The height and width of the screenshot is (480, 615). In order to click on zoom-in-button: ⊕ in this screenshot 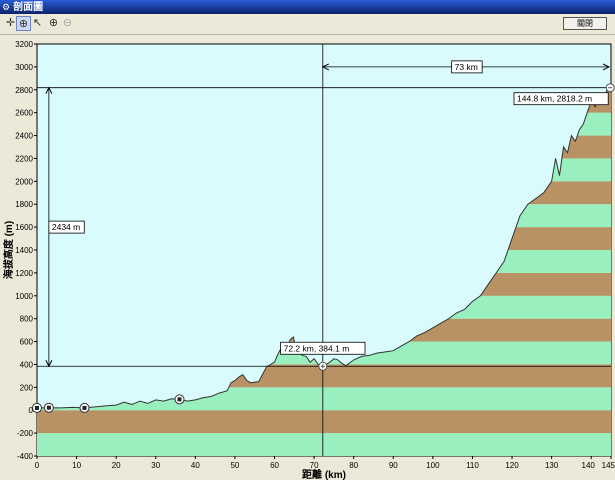, I will do `click(53, 23)`.